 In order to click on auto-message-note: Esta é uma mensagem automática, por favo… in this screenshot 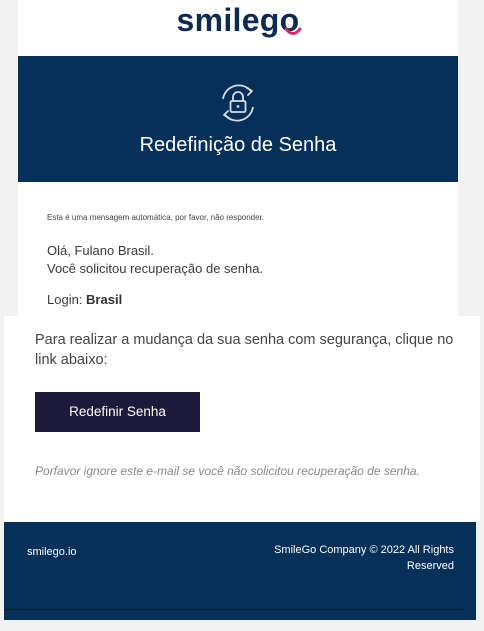, I will do `click(156, 217)`.